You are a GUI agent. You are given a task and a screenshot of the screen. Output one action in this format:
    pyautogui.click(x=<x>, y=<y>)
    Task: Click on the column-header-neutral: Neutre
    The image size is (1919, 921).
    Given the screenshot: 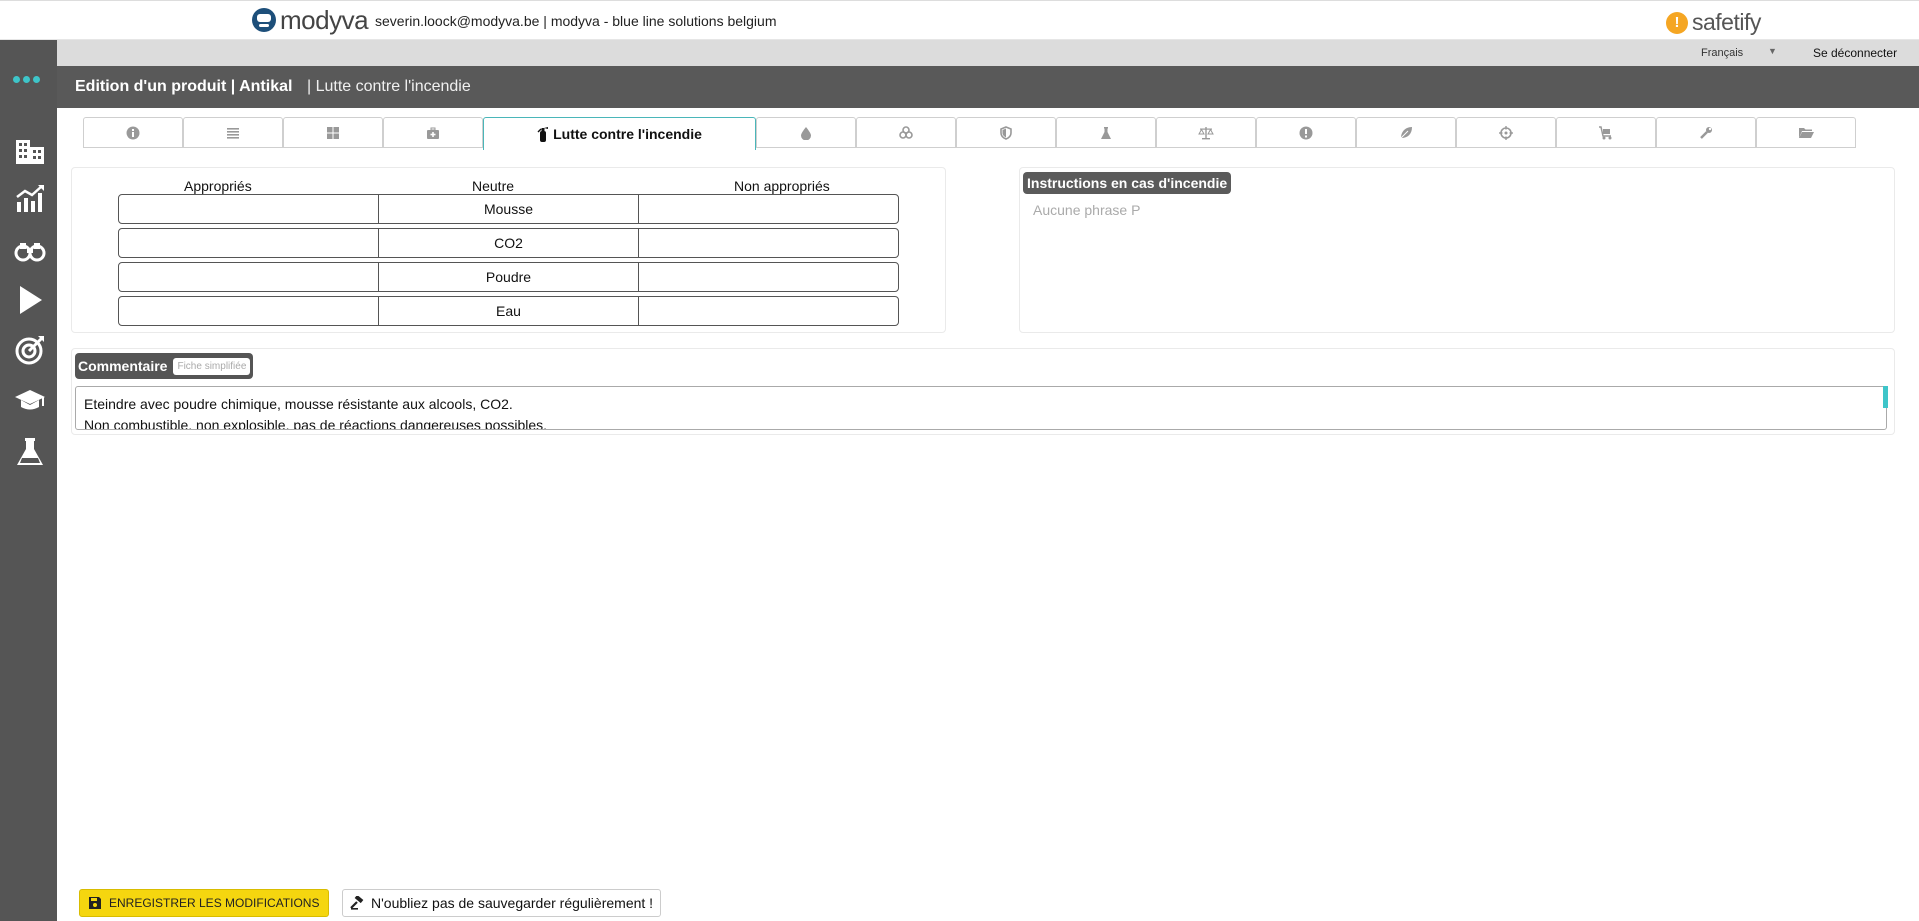 What is the action you would take?
    pyautogui.click(x=493, y=186)
    